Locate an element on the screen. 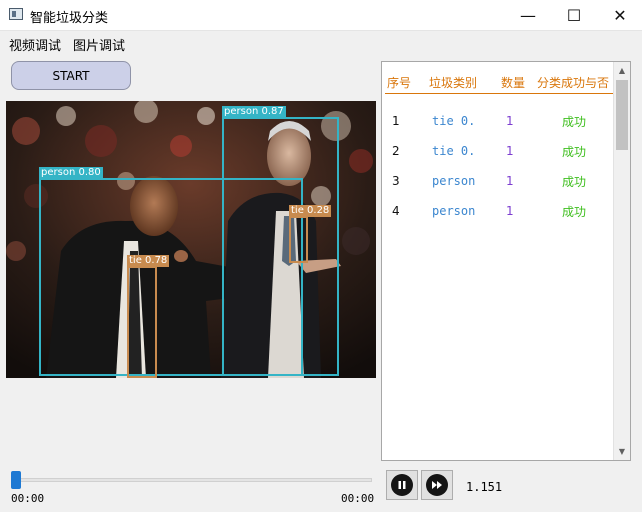 This screenshot has width=642, height=512. playback-slider-handle is located at coordinates (16, 480).